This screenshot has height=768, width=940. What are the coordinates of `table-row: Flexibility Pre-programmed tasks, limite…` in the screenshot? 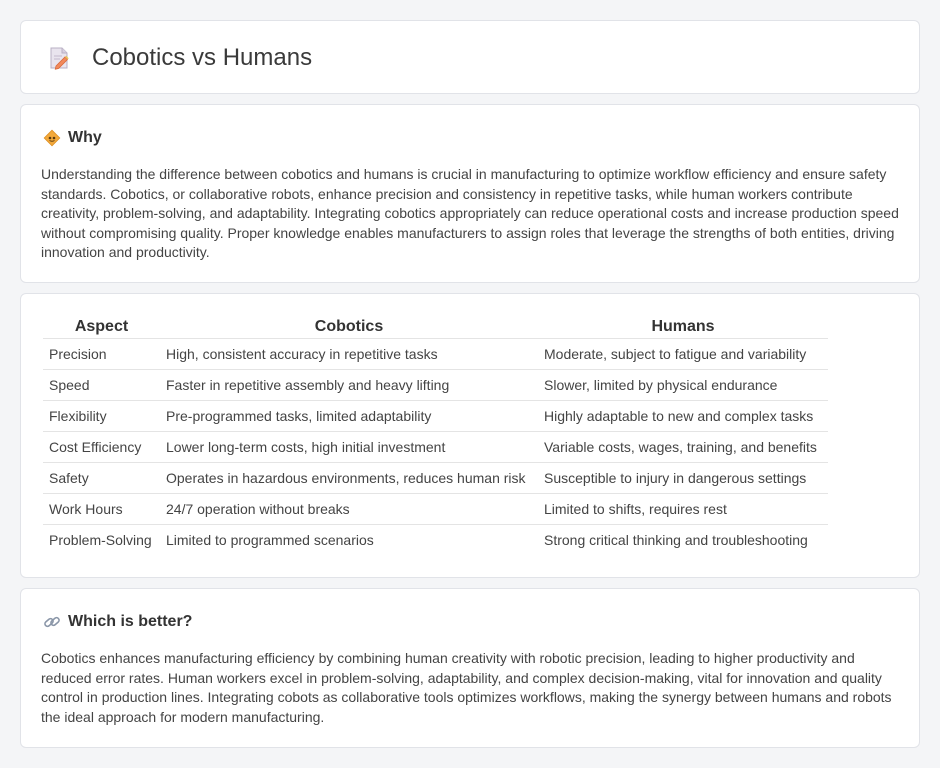 It's located at (435, 416).